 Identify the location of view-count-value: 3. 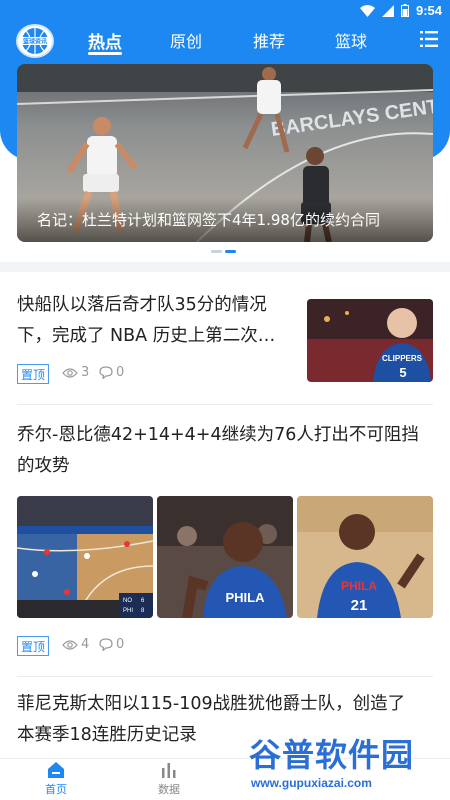
(85, 372).